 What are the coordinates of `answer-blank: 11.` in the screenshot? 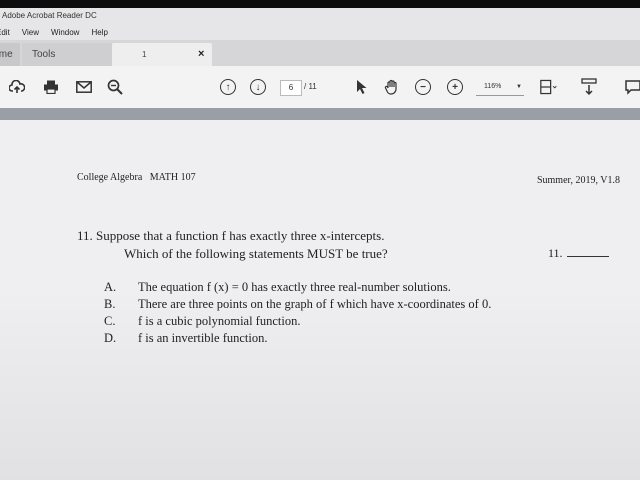 It's located at (578, 253).